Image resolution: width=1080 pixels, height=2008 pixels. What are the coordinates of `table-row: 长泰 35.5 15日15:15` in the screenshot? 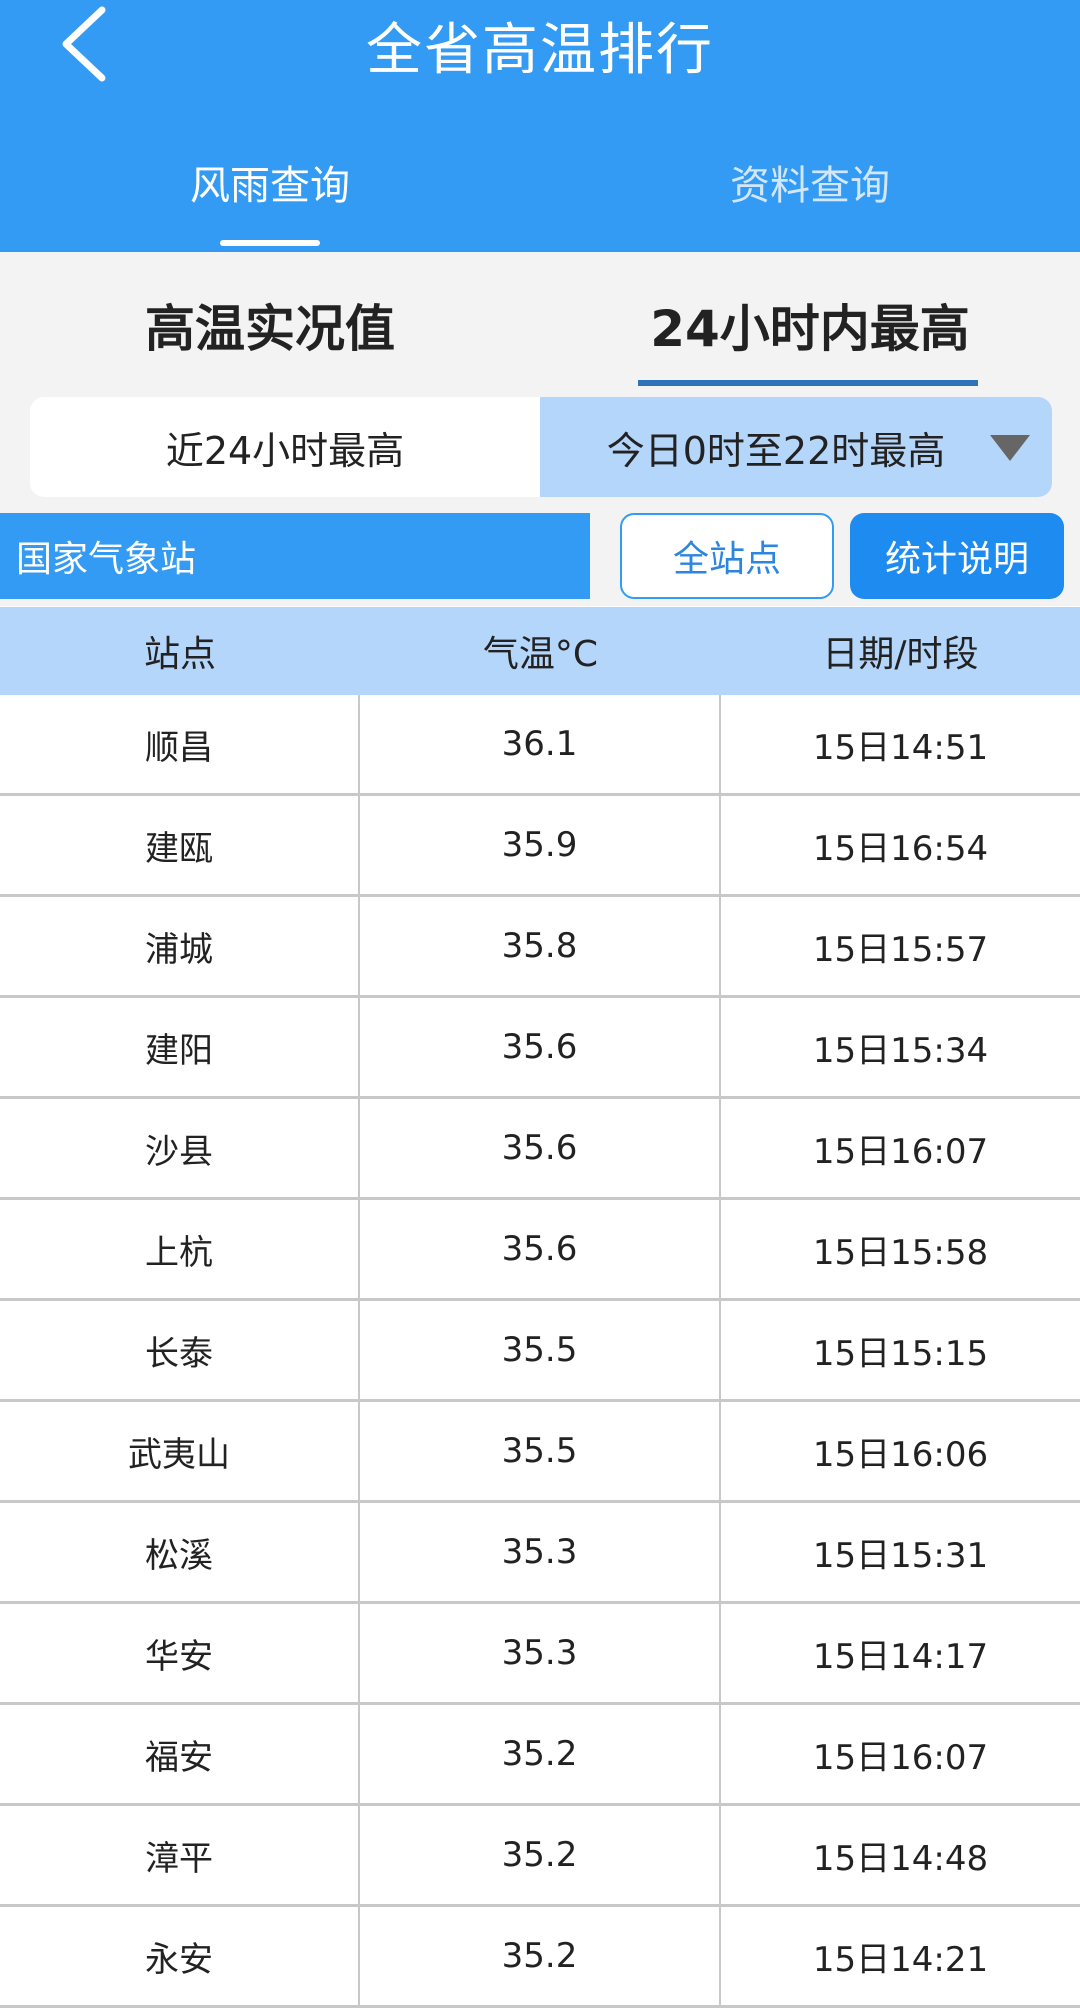 It's located at (540, 1351).